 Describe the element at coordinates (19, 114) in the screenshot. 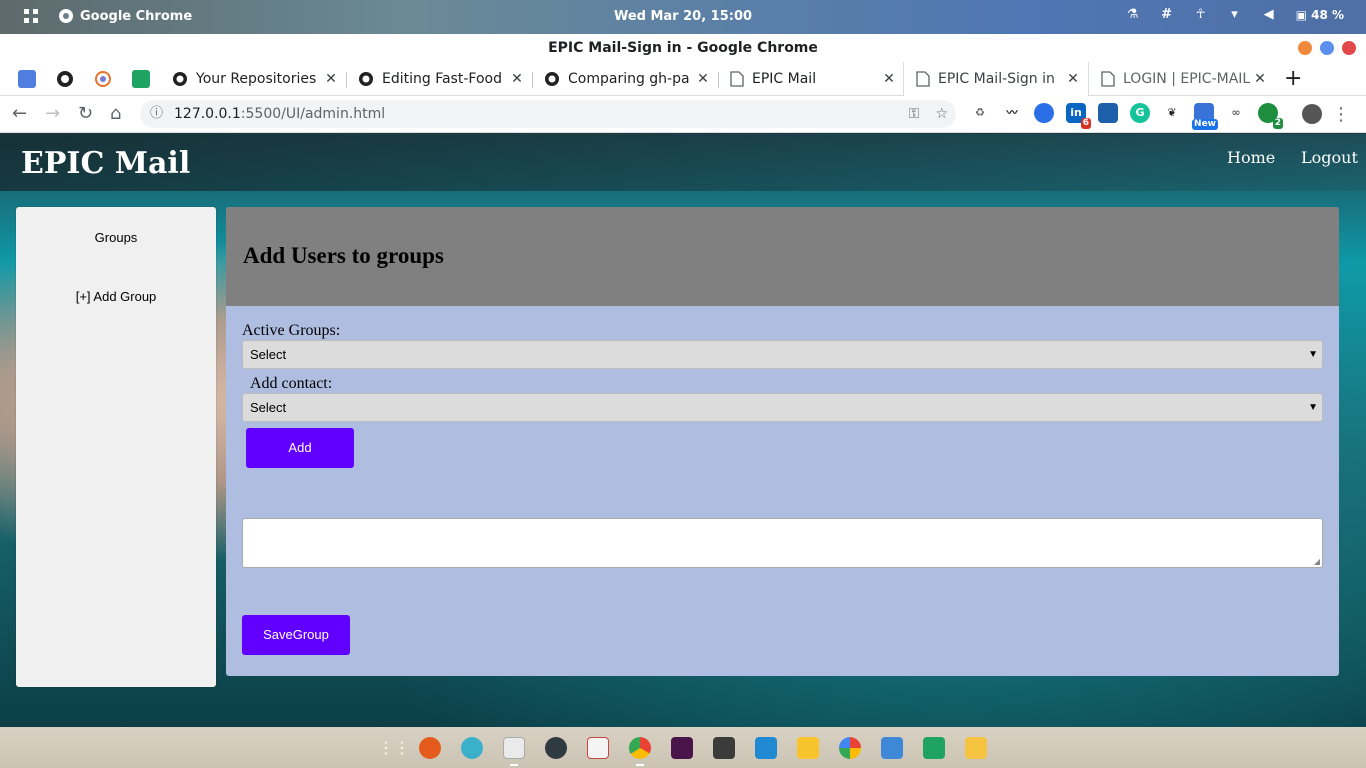

I see `back-arrow-icon: ←` at that location.